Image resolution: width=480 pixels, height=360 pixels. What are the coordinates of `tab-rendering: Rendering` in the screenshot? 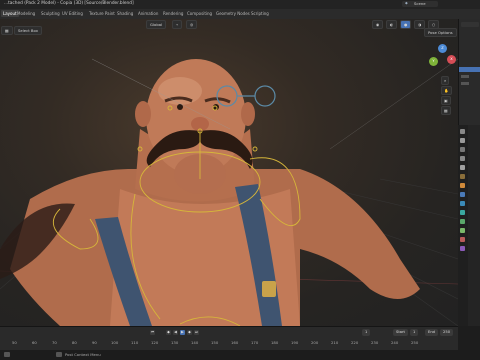 It's located at (173, 13).